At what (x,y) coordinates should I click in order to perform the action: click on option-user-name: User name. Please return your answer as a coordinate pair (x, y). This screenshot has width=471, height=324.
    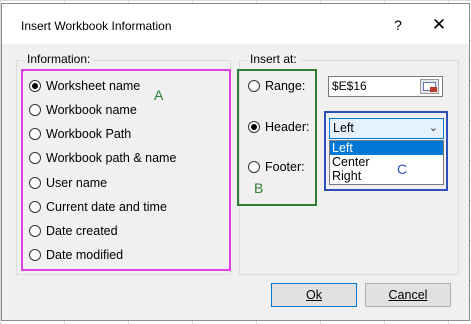
    Looking at the image, I should click on (68, 183).